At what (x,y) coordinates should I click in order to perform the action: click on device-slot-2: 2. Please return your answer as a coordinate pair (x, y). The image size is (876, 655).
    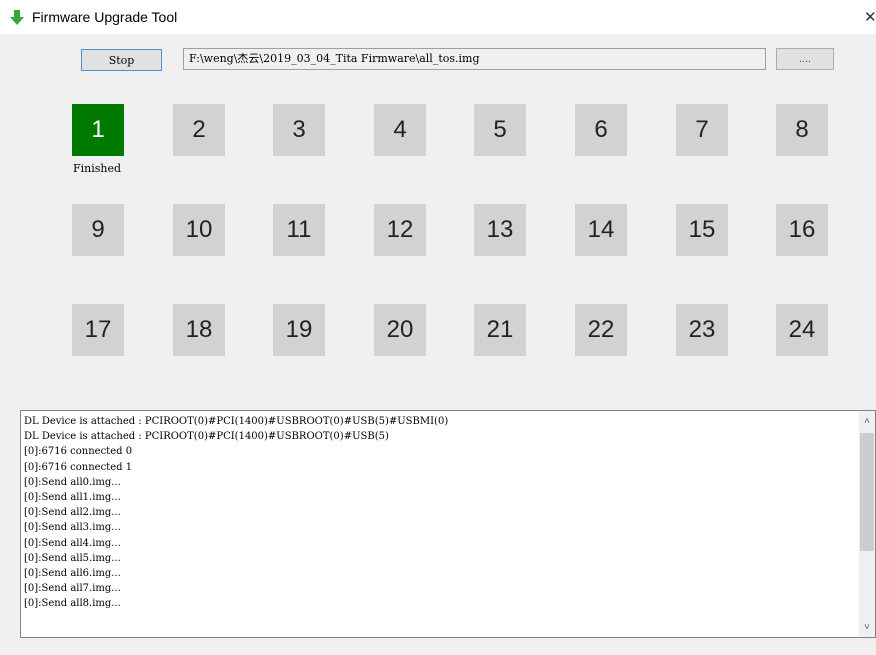
    Looking at the image, I should click on (199, 130).